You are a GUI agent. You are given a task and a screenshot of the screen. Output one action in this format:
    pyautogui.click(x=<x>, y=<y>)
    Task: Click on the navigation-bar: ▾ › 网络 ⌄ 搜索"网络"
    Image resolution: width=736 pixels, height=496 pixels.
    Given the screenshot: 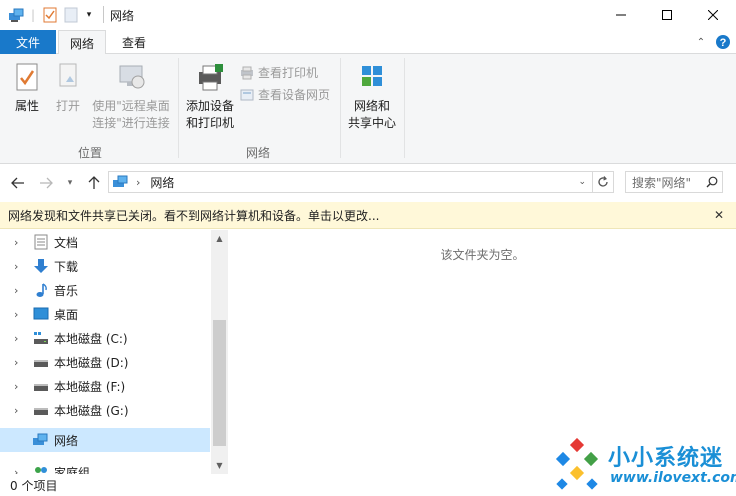 What is the action you would take?
    pyautogui.click(x=368, y=183)
    